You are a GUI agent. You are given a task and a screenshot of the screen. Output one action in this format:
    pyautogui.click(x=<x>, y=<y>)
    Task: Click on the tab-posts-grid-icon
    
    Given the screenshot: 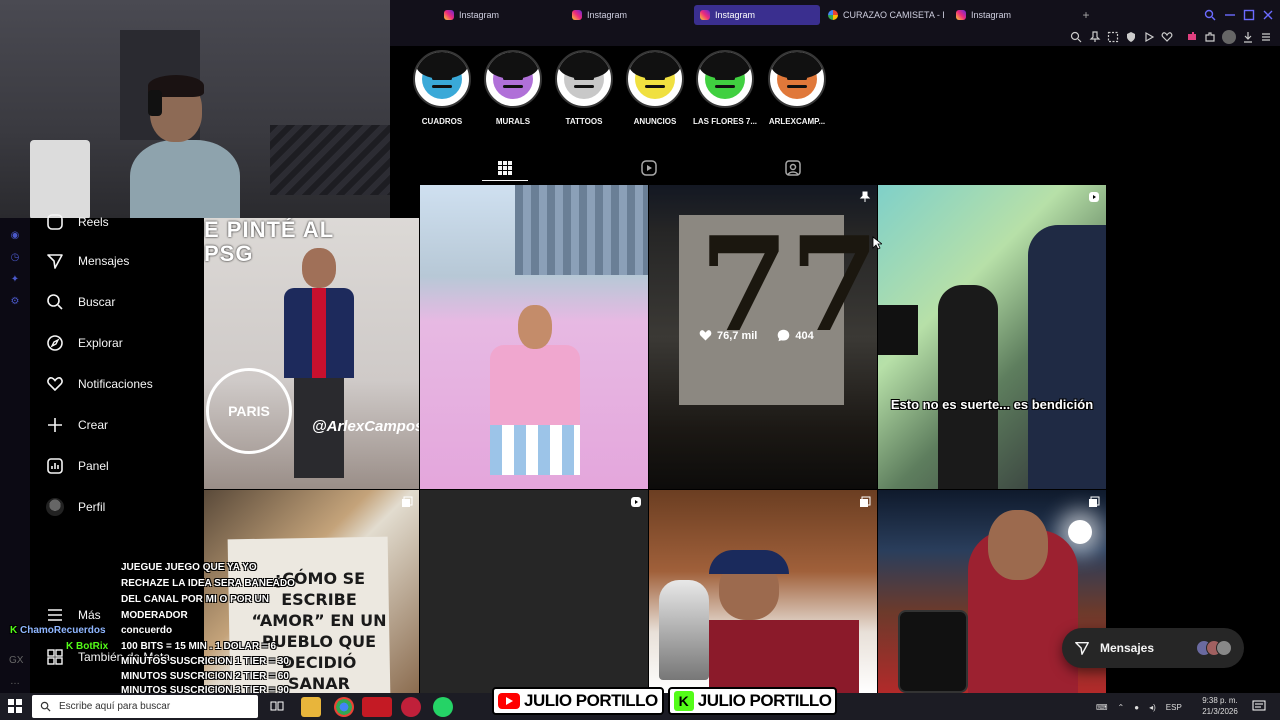 What is the action you would take?
    pyautogui.click(x=505, y=168)
    